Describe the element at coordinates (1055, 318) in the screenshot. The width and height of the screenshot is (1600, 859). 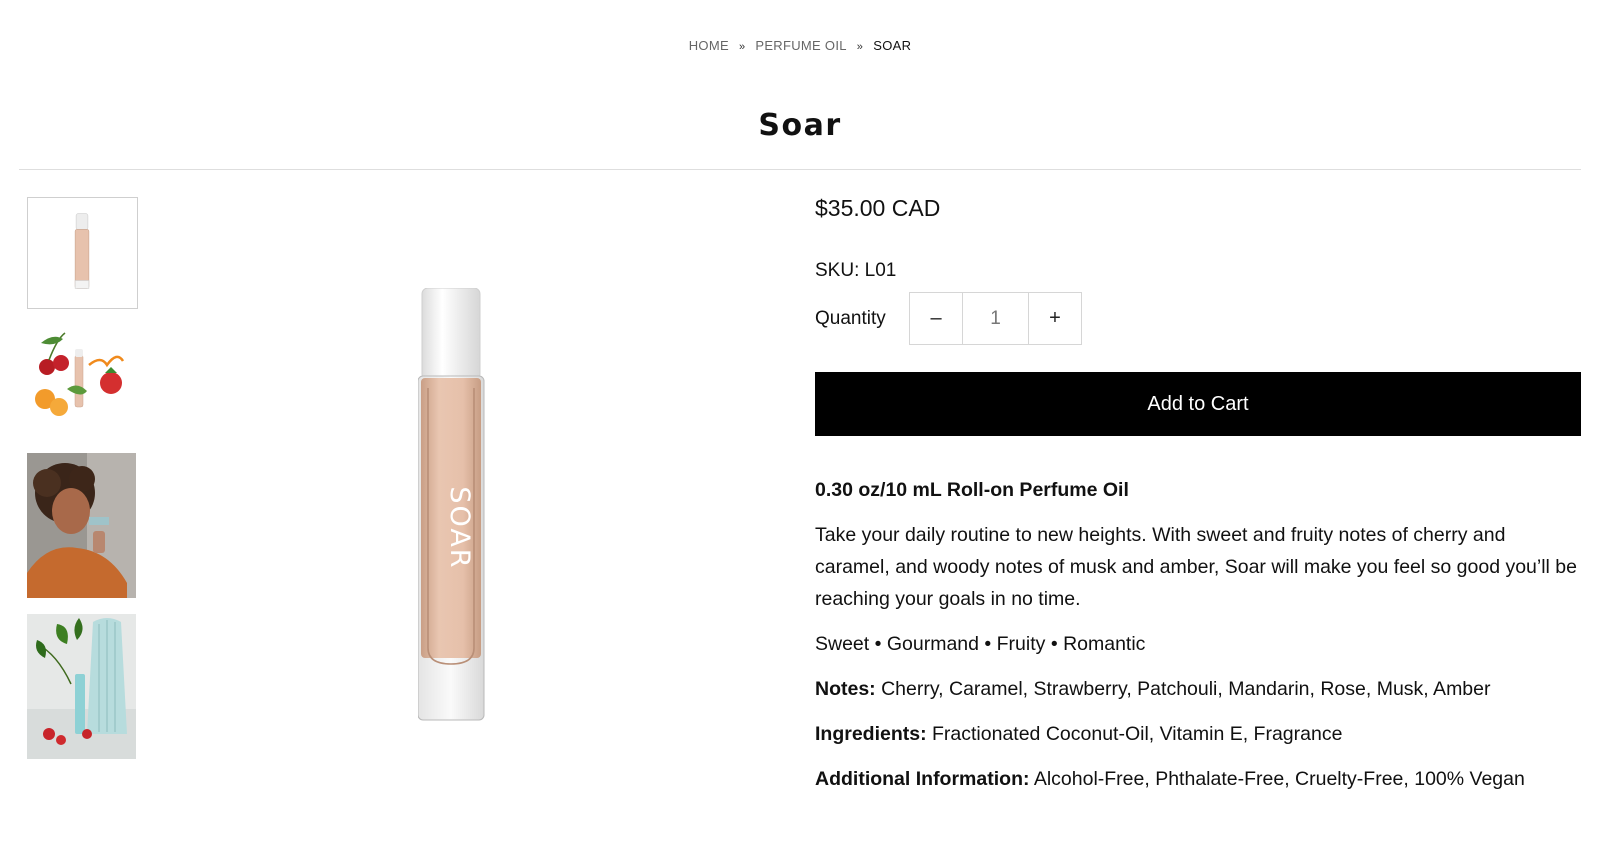
I see `quantity-increase-button: +` at that location.